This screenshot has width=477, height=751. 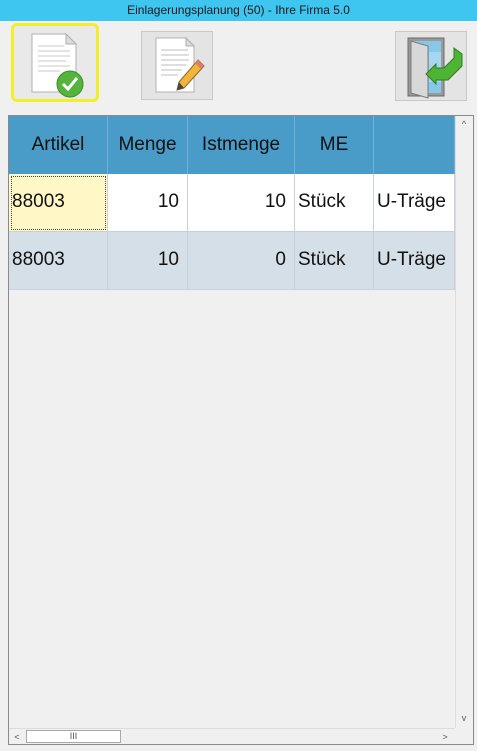 I want to click on column-header-artikel: Artikel, so click(x=58, y=145).